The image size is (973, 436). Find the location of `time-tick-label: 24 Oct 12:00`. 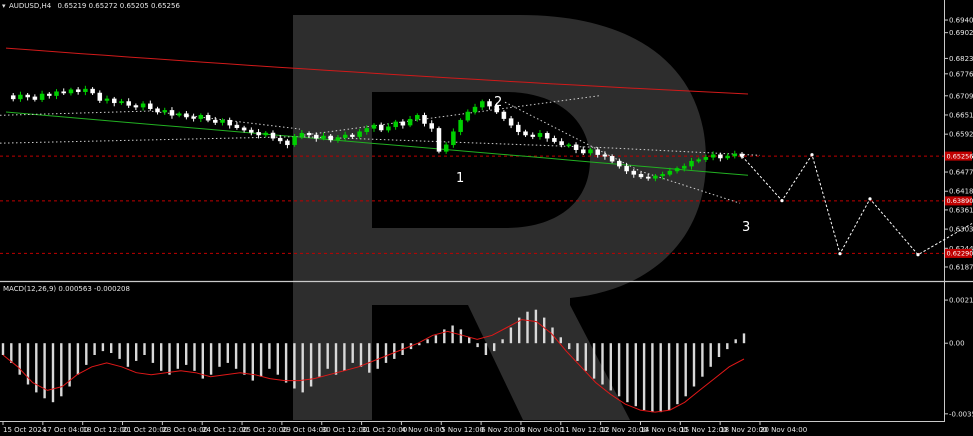

time-tick-label: 24 Oct 12:00 is located at coordinates (225, 430).